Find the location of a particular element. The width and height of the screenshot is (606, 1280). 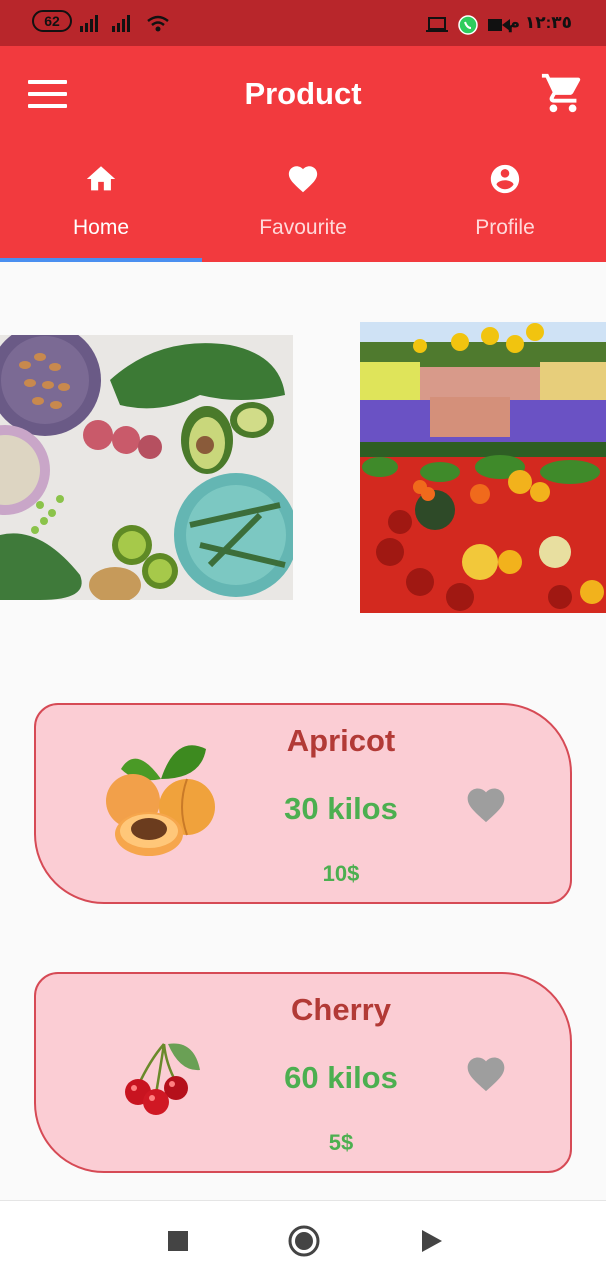

product-price: 5$ is located at coordinates (341, 1142).